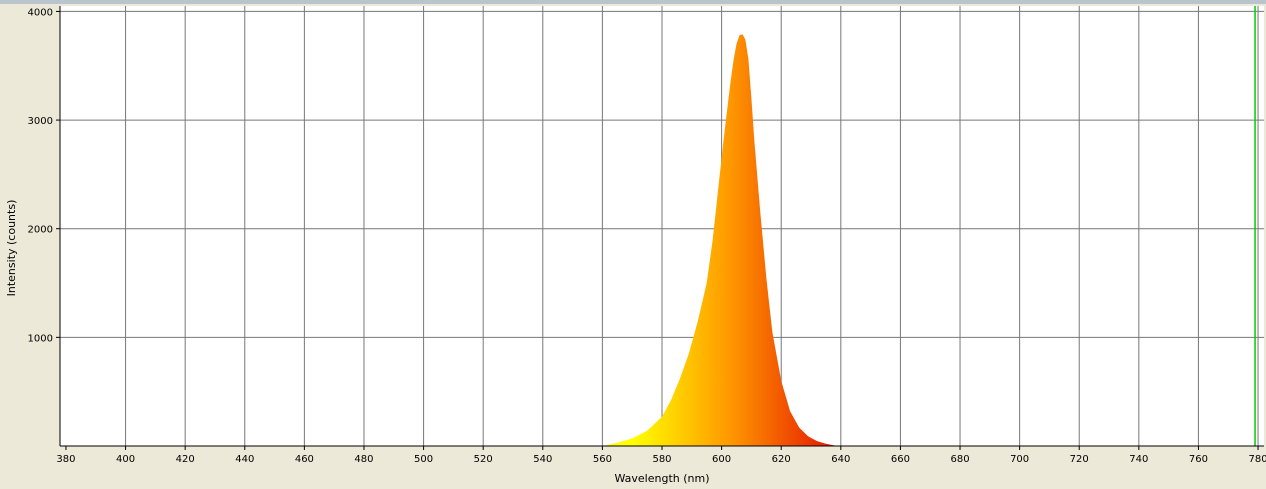 This screenshot has width=1266, height=489. I want to click on x-tick-label: 580, so click(661, 459).